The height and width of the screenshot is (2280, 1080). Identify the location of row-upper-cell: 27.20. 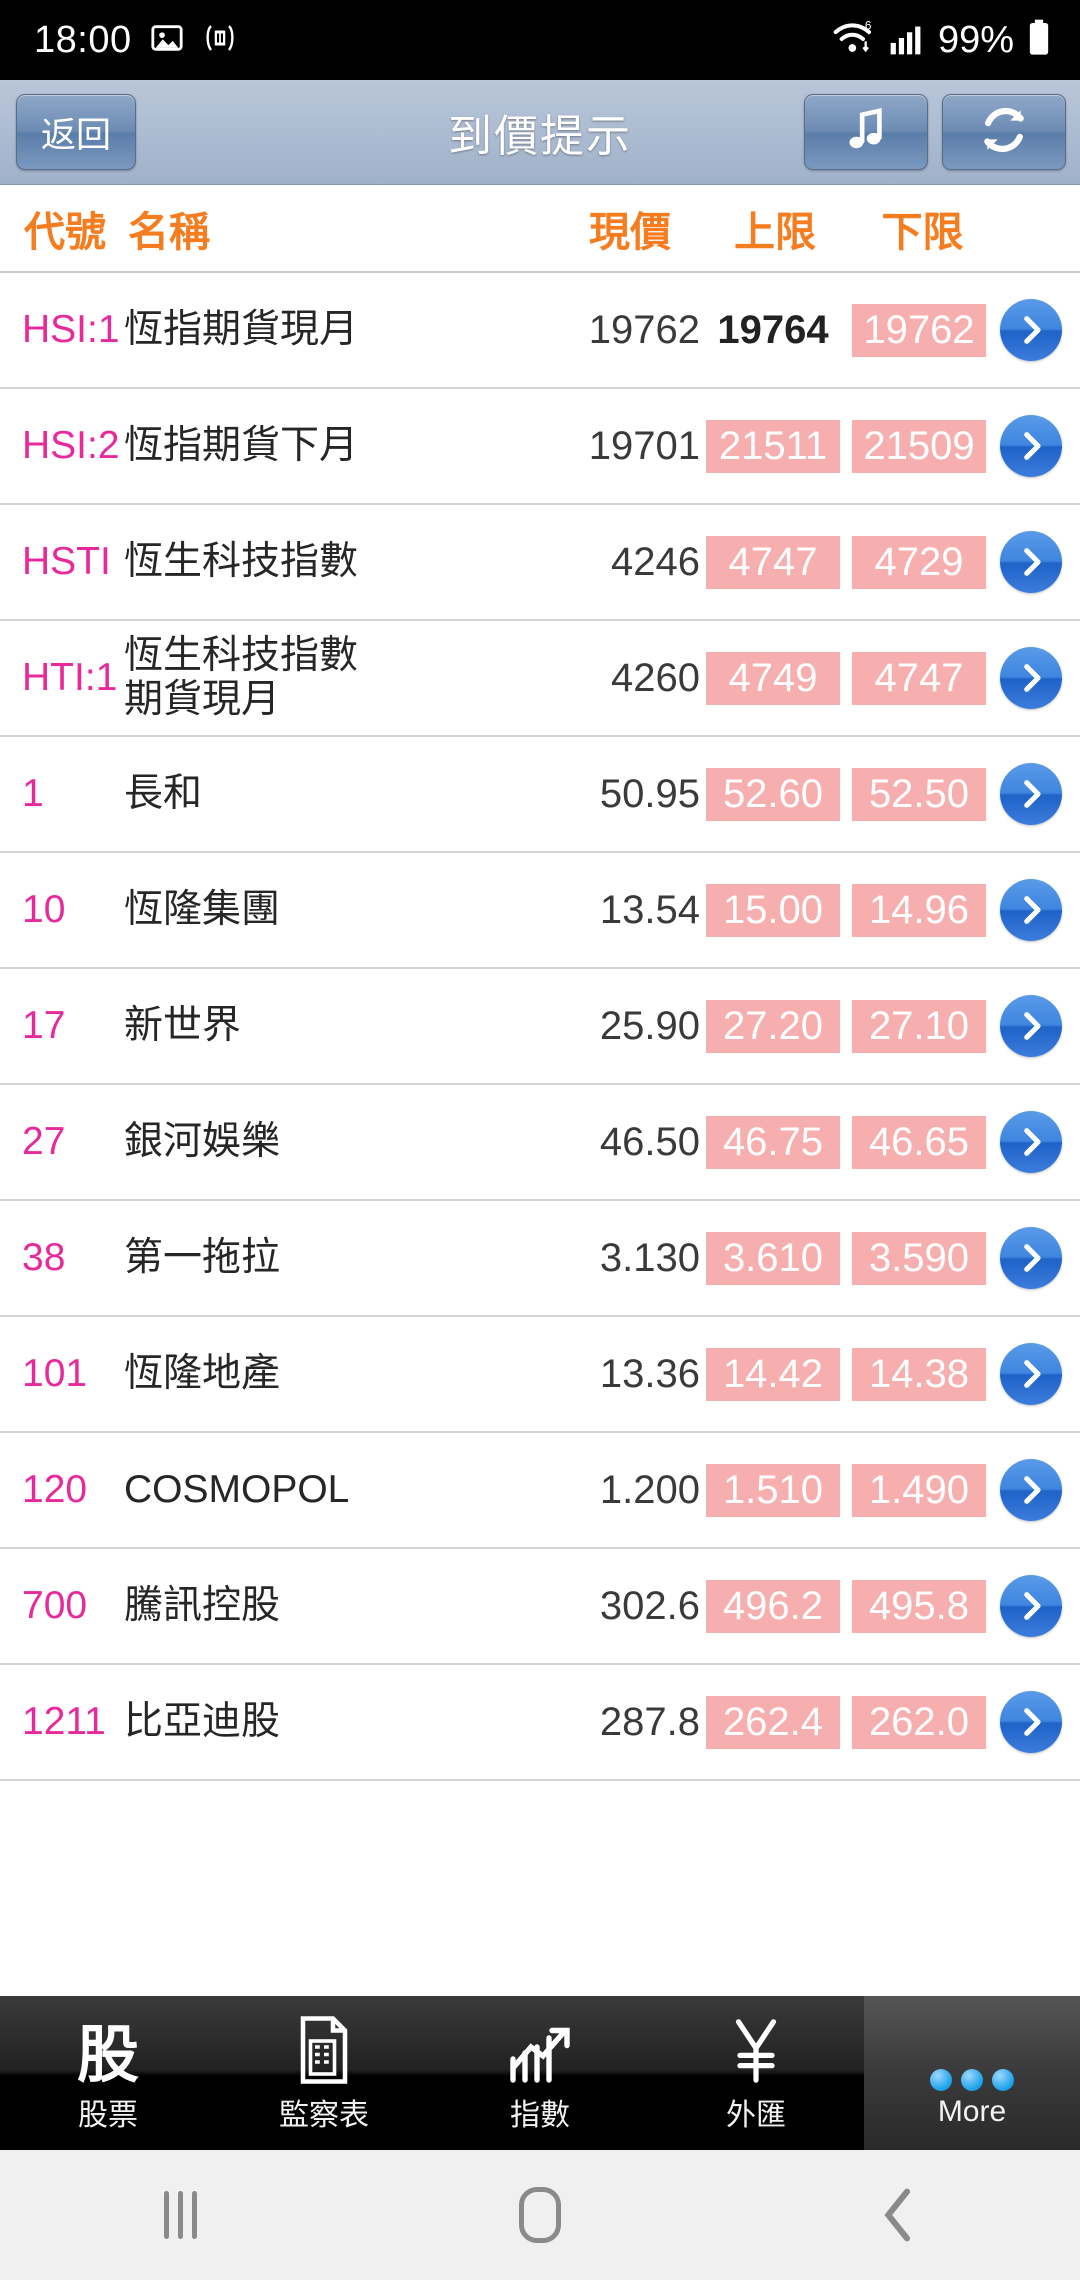
(773, 1026).